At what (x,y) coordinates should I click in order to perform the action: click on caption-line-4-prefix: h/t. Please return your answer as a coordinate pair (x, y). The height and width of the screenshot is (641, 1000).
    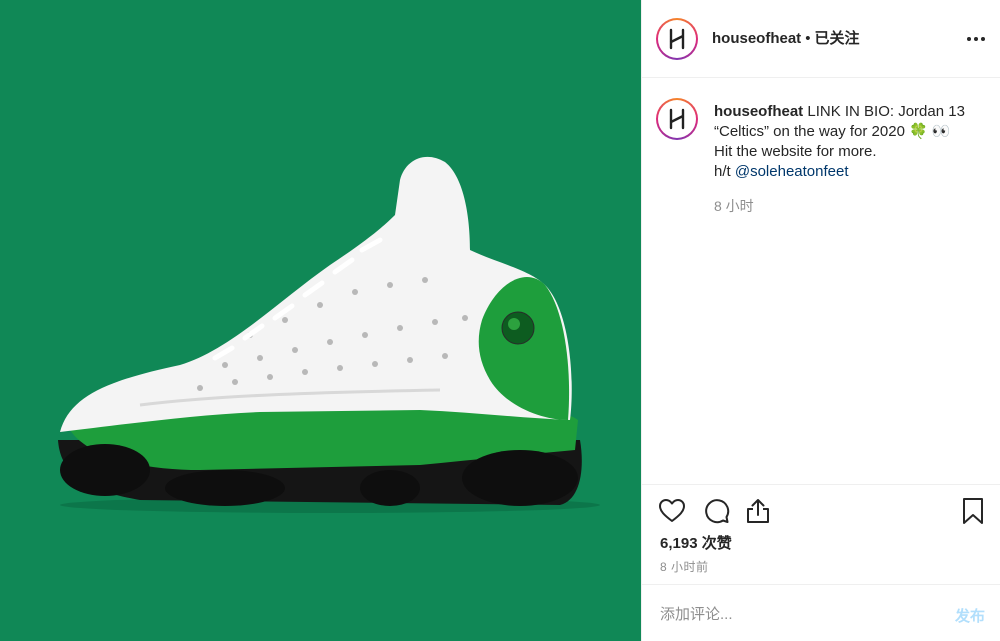
    Looking at the image, I should click on (724, 171).